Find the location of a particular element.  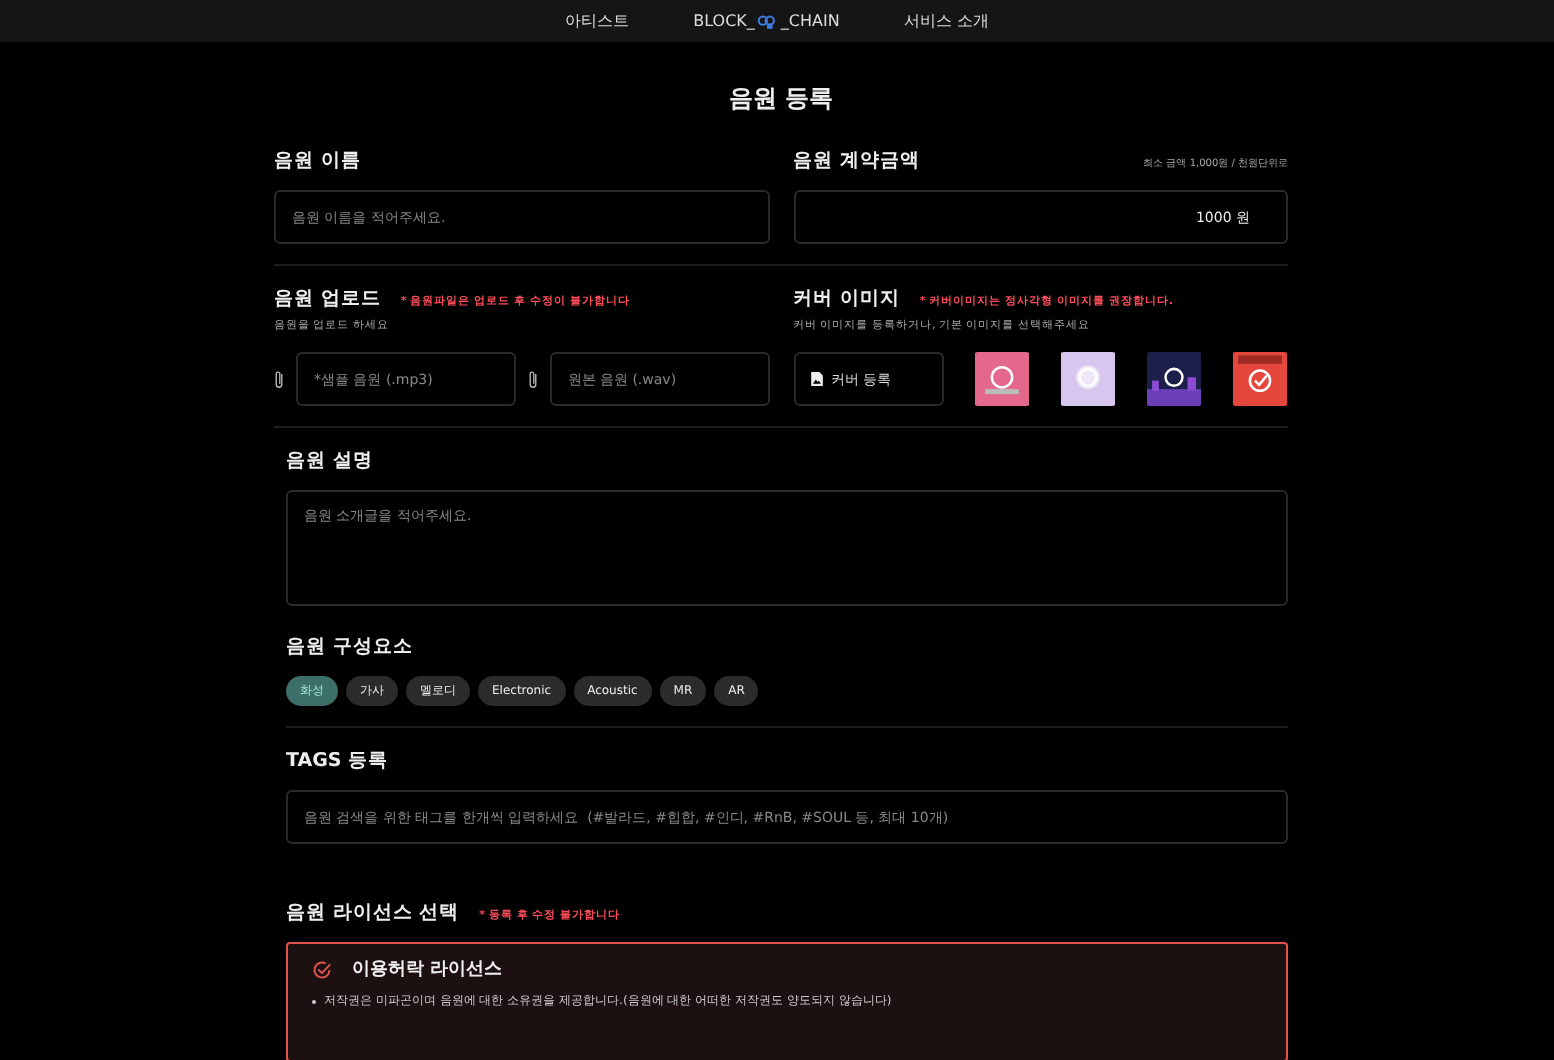

field-label: TAGS 등록 is located at coordinates (338, 761).